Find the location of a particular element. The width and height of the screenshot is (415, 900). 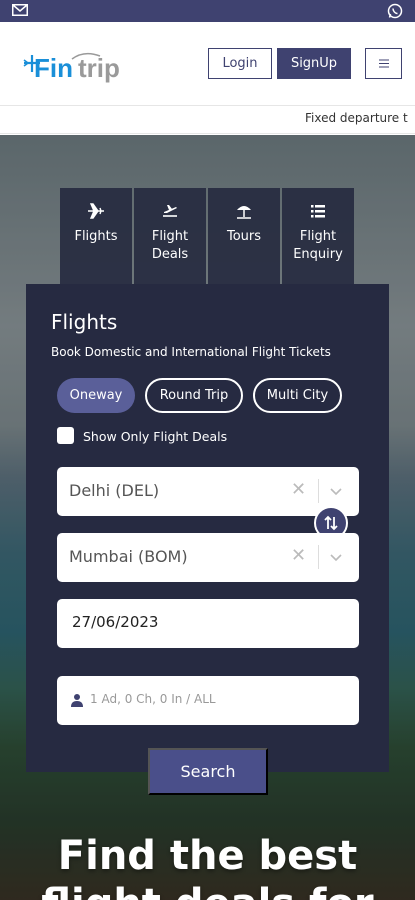

menu-button is located at coordinates (383, 63).